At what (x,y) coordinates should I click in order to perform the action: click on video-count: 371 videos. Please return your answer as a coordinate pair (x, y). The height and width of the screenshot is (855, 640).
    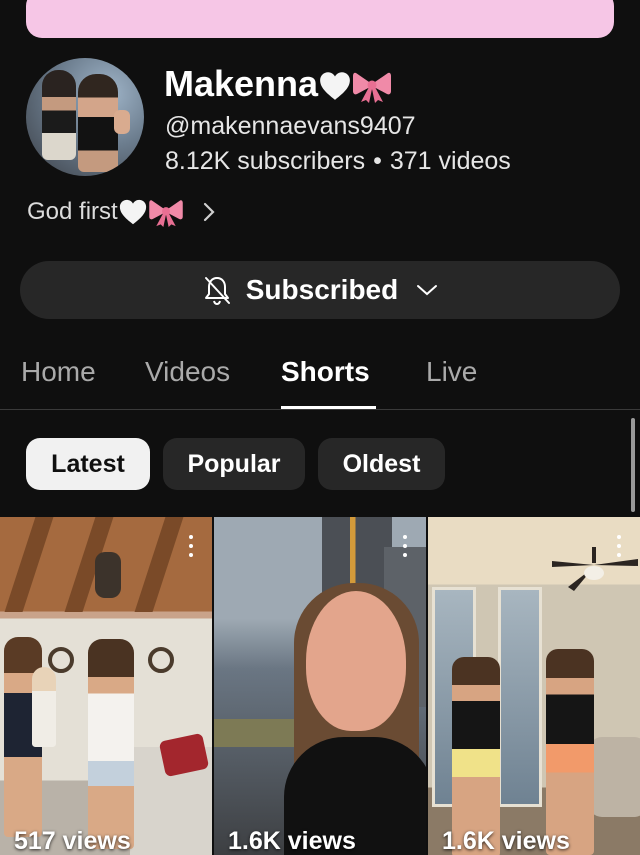
    Looking at the image, I should click on (450, 161).